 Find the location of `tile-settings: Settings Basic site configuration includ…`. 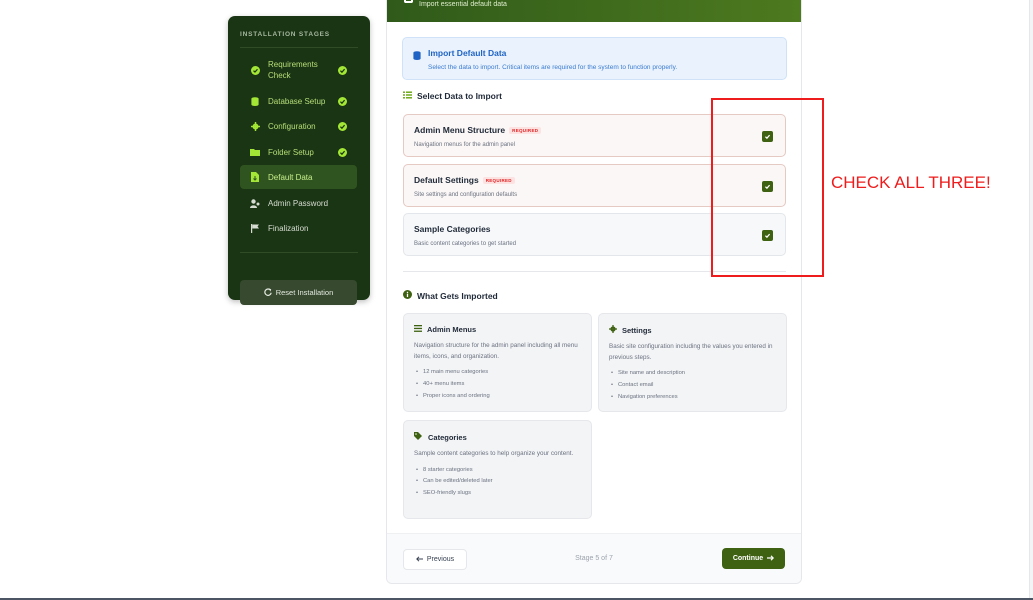

tile-settings: Settings Basic site configuration includ… is located at coordinates (692, 362).